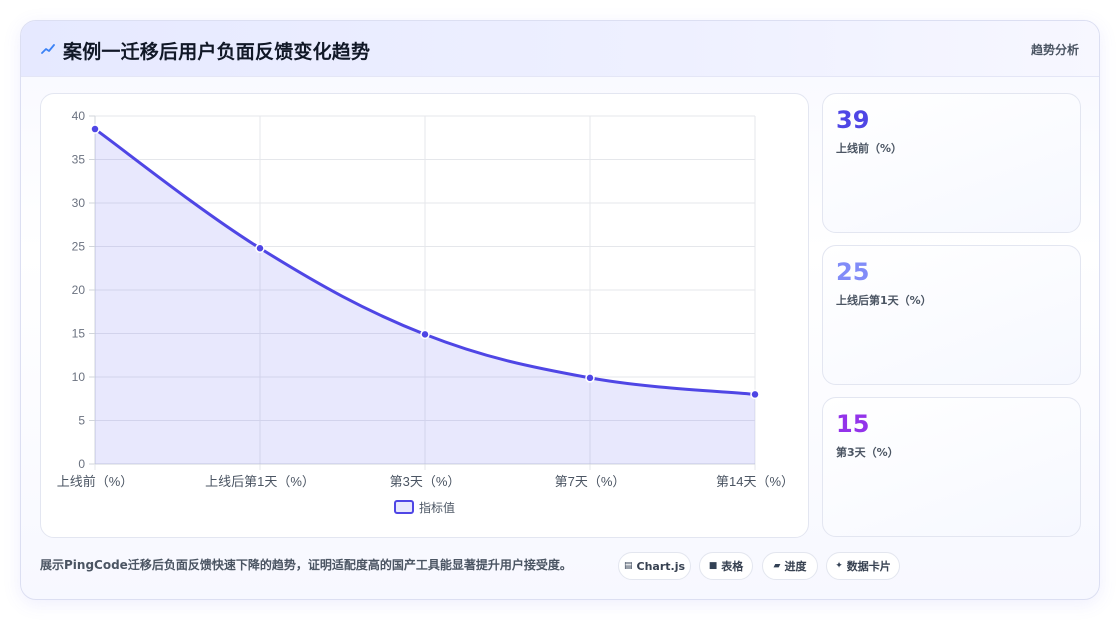 This screenshot has width=1120, height=620. What do you see at coordinates (425, 481) in the screenshot?
I see `x-tick-label: 第3天（%）` at bounding box center [425, 481].